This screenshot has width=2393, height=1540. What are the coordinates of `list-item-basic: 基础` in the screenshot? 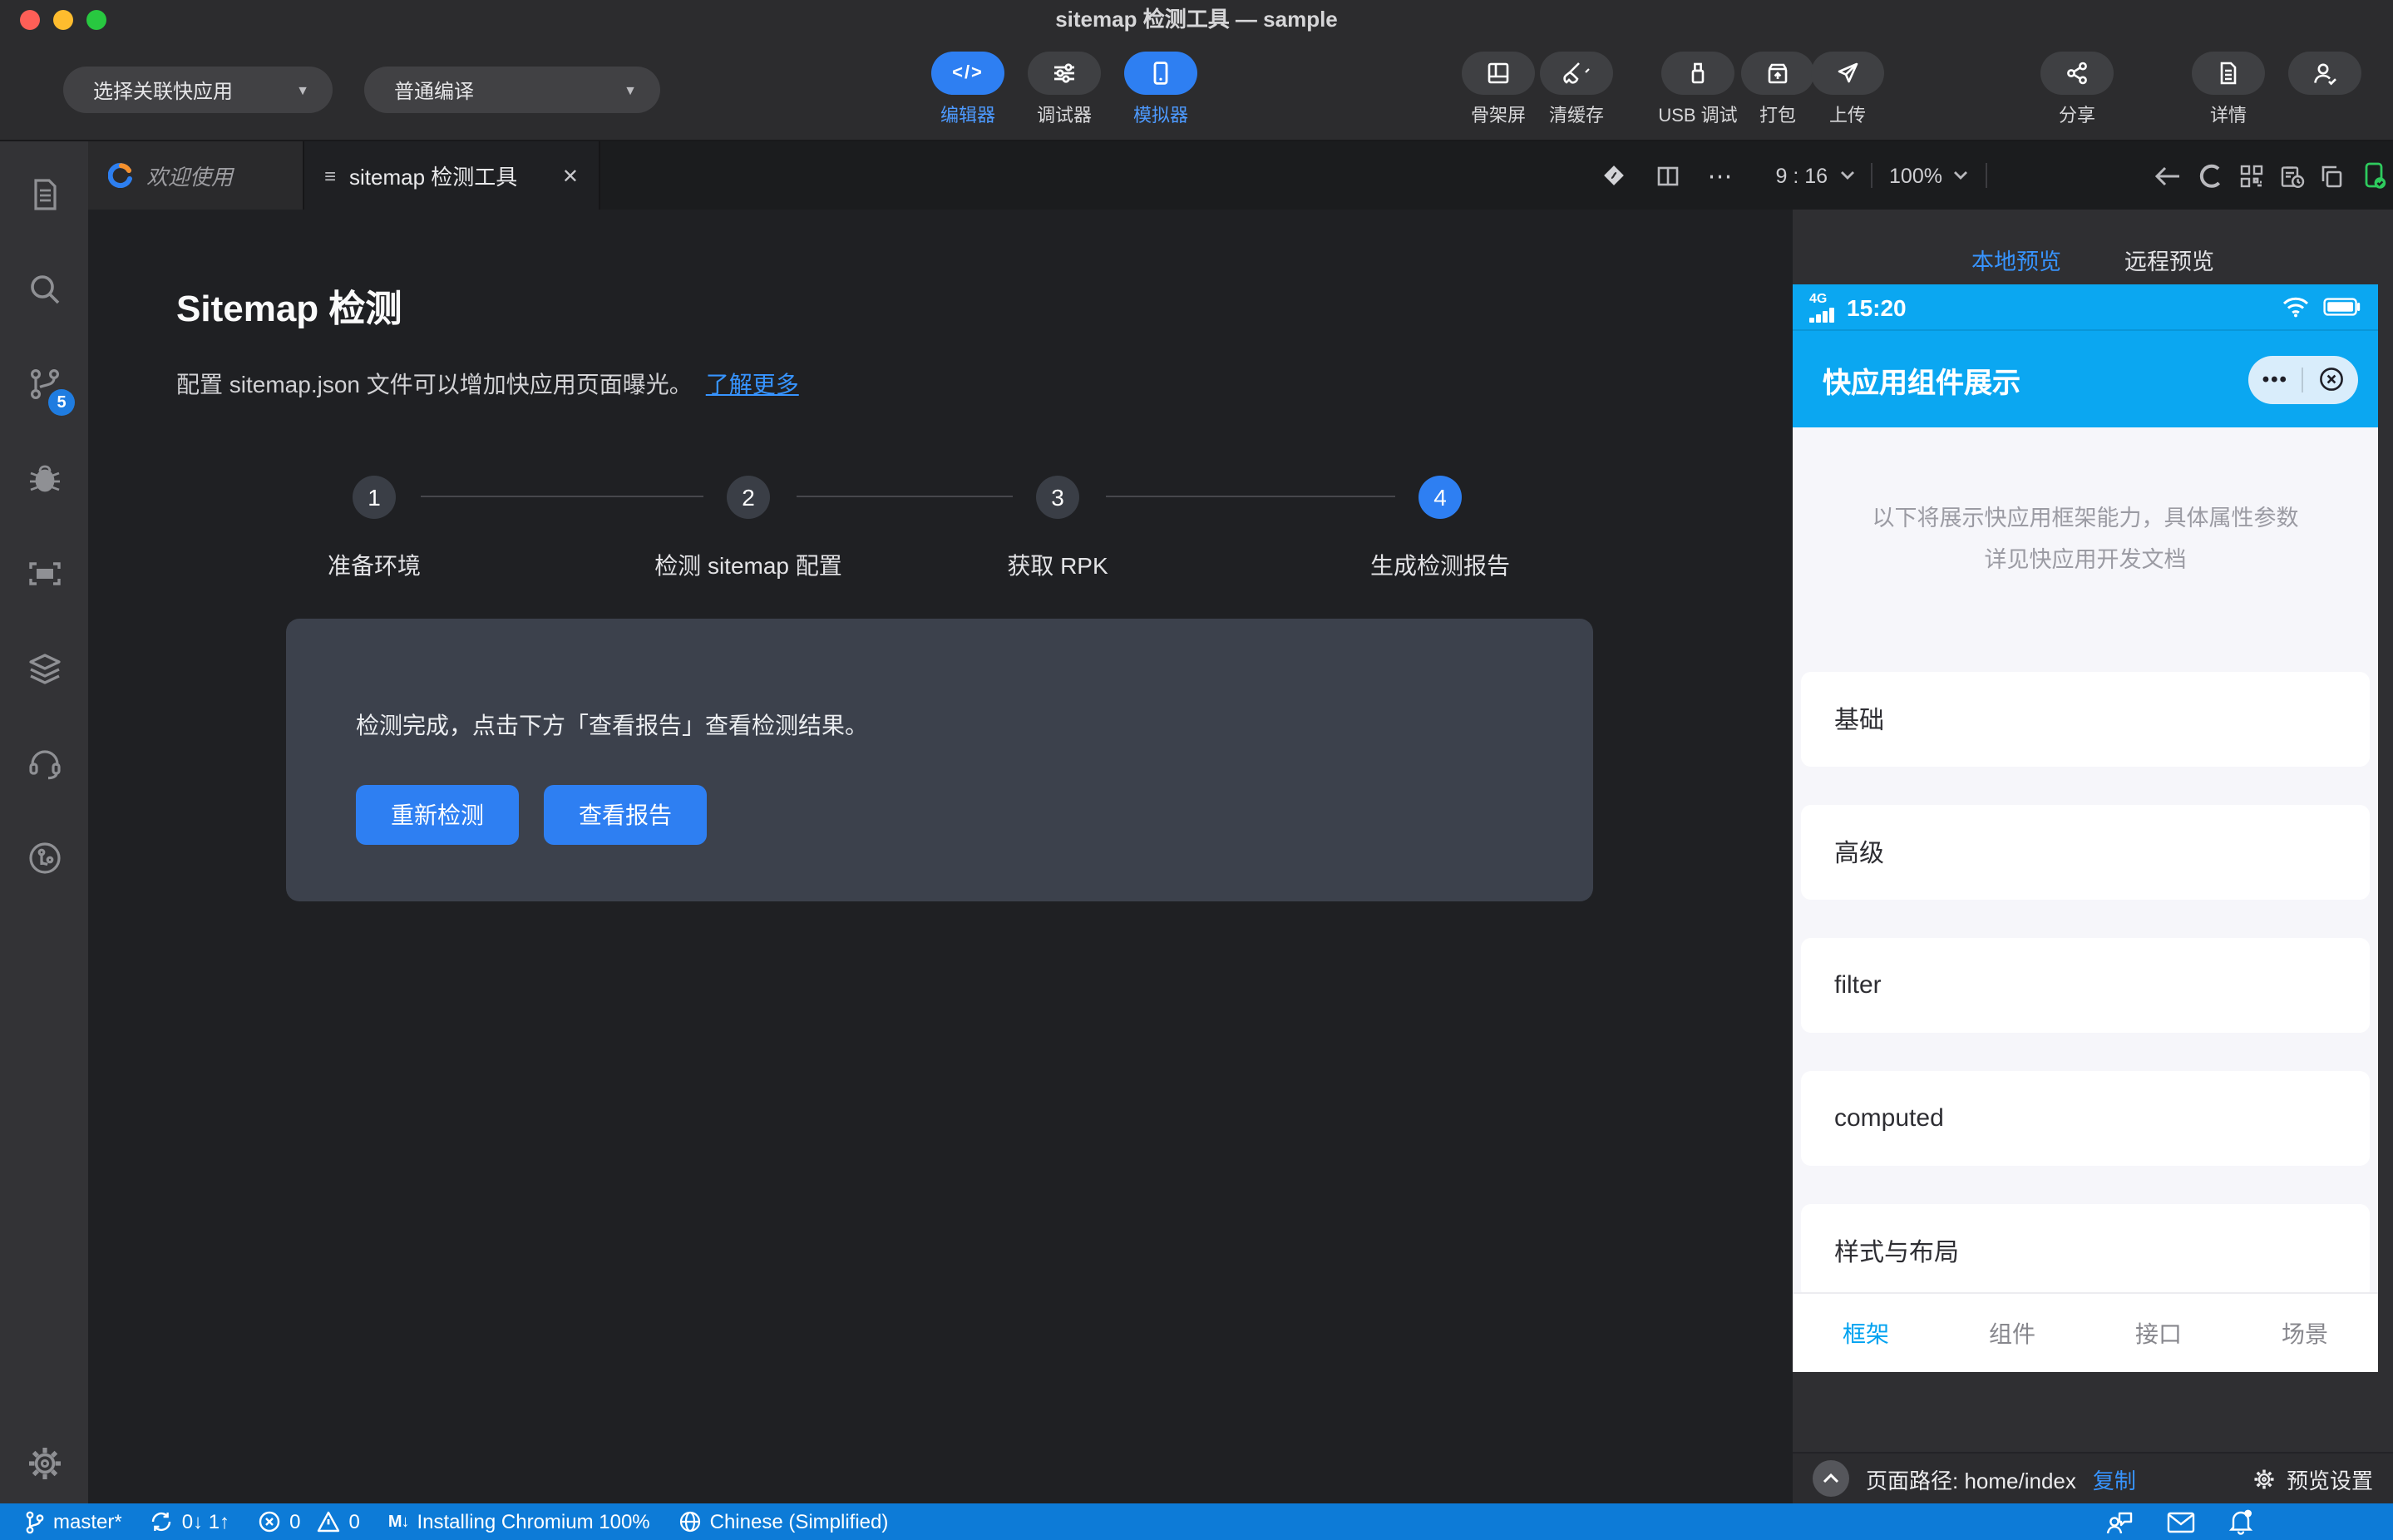 It's located at (2085, 719).